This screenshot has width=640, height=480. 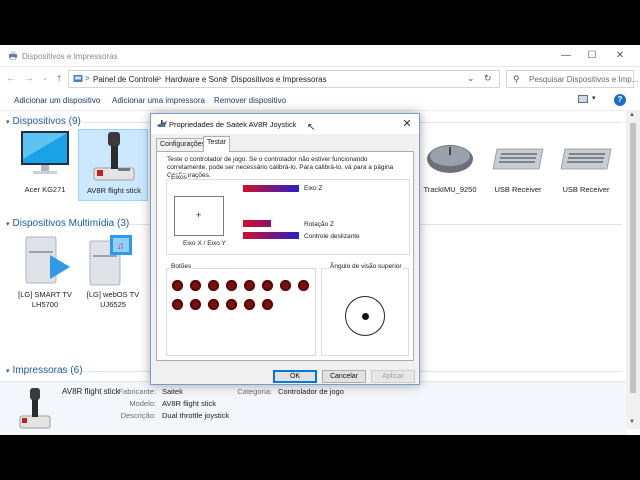 What do you see at coordinates (450, 159) in the screenshot?
I see `mouse-icon` at bounding box center [450, 159].